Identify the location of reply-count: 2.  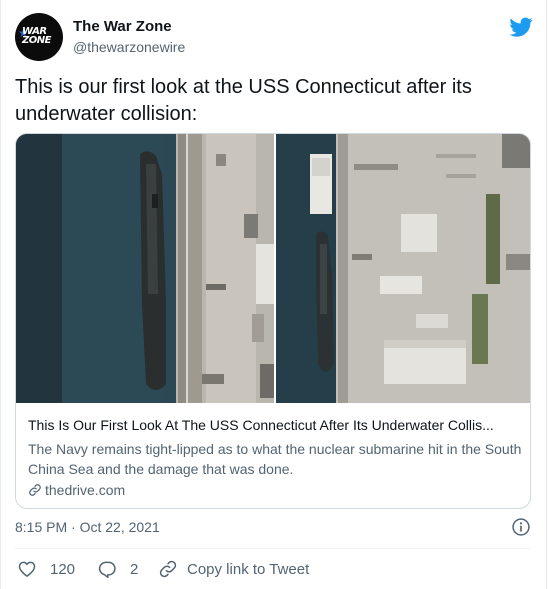
(134, 569).